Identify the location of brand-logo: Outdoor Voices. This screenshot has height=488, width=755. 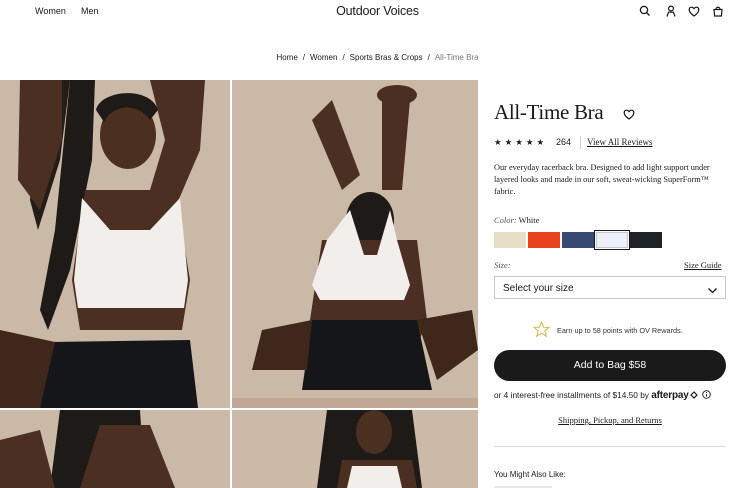
(377, 11).